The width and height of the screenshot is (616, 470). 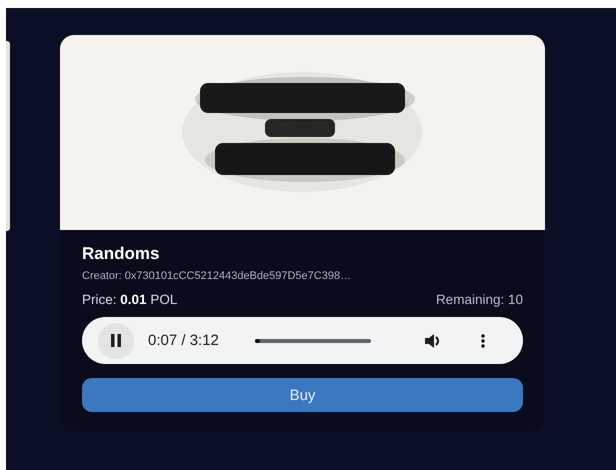 I want to click on remaining-count: Remaining: 10, so click(x=479, y=299).